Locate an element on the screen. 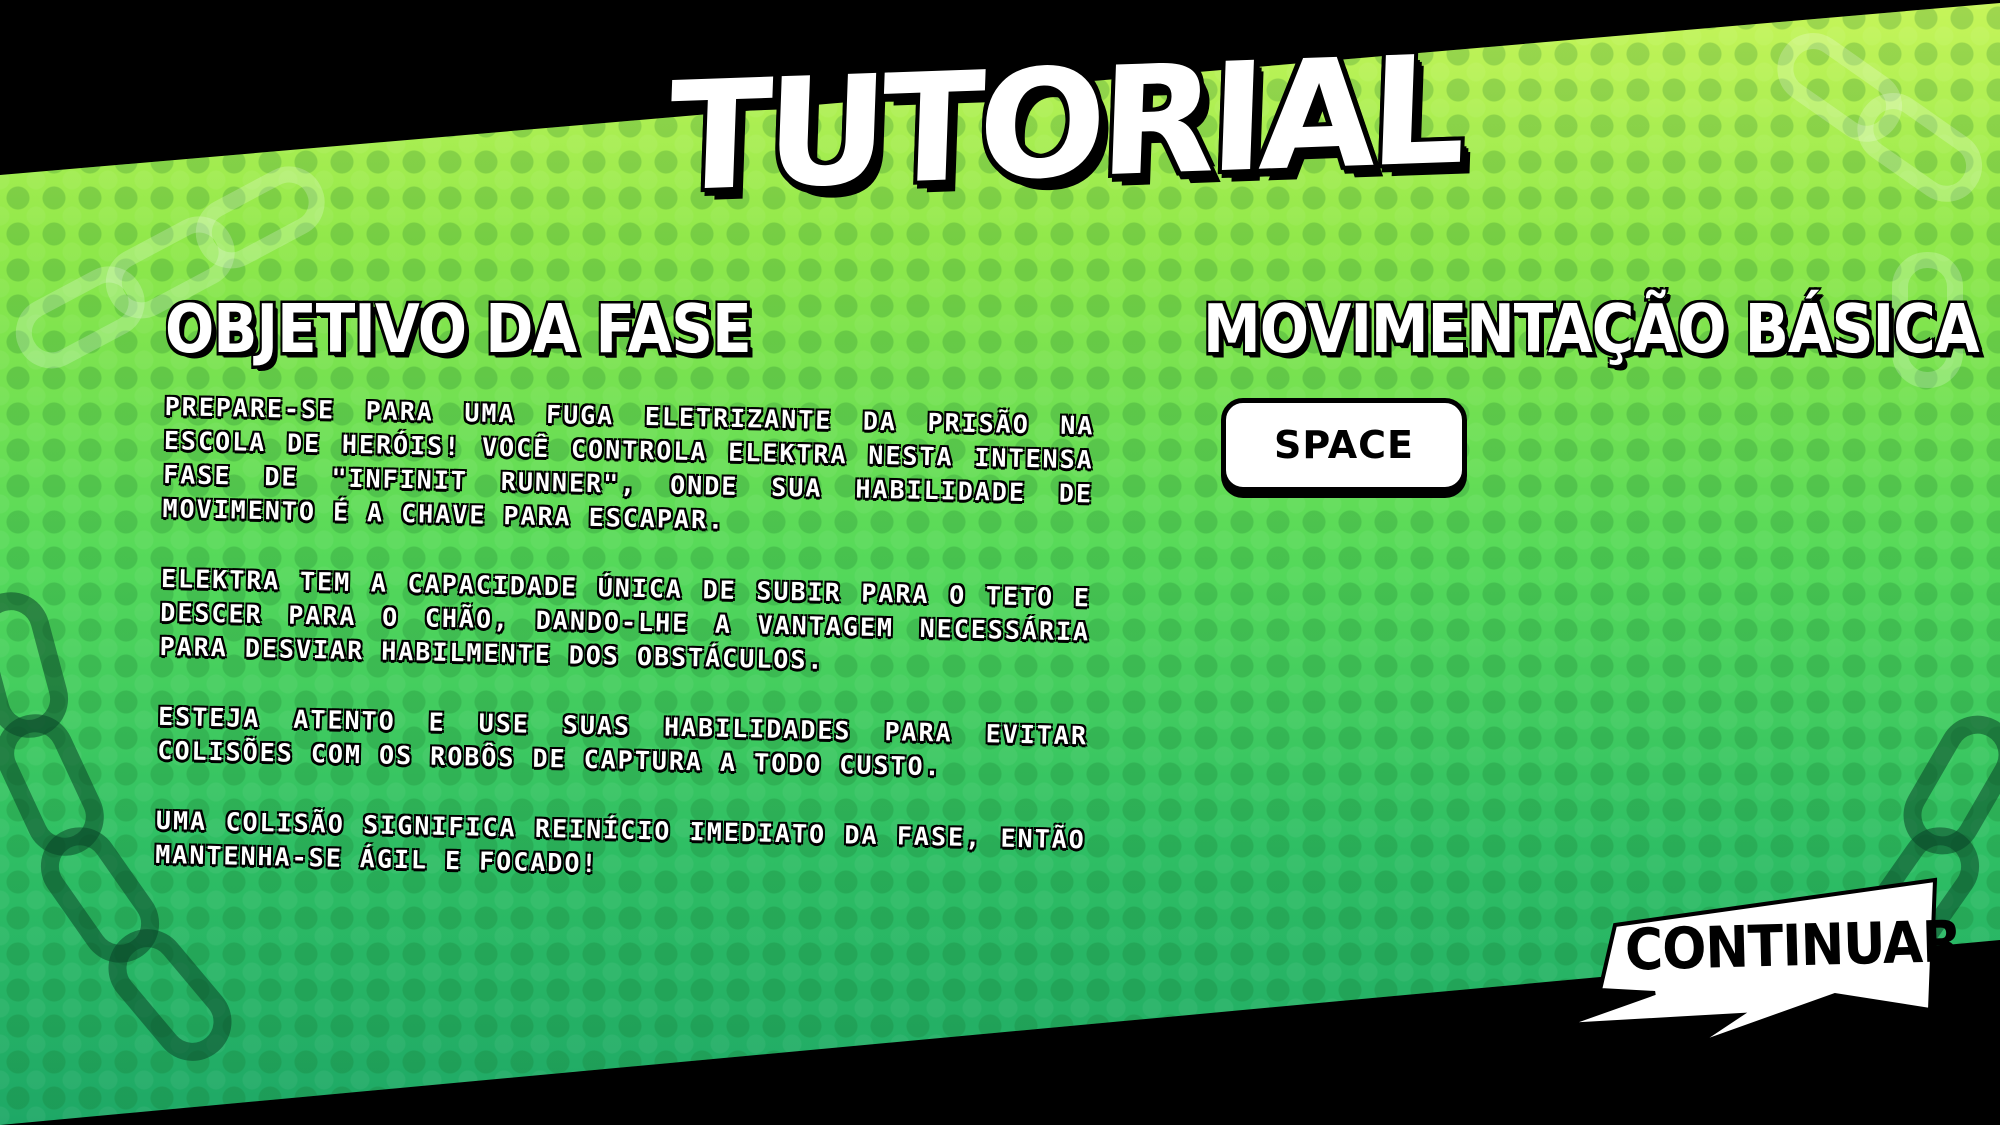  movement-heading: MOVIMENTAÇÃO BÁSICA is located at coordinates (1591, 329).